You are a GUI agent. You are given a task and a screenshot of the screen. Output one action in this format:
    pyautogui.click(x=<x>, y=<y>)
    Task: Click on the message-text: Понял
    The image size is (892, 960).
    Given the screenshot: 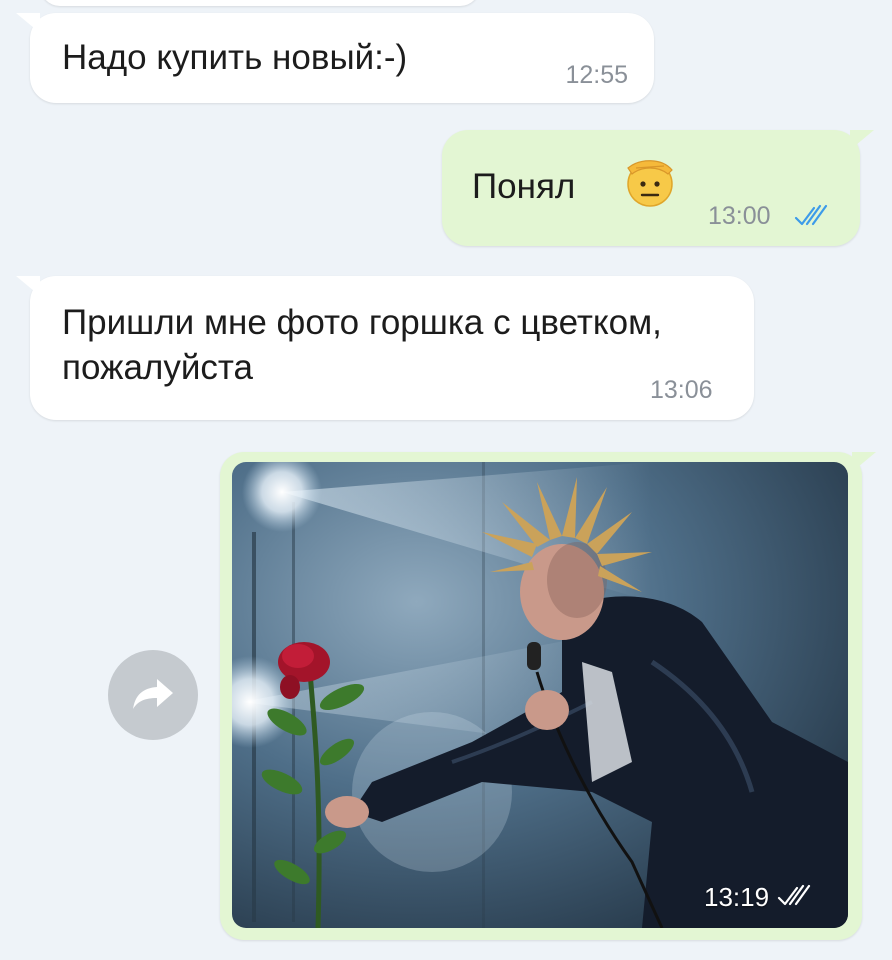 What is the action you would take?
    pyautogui.click(x=524, y=186)
    